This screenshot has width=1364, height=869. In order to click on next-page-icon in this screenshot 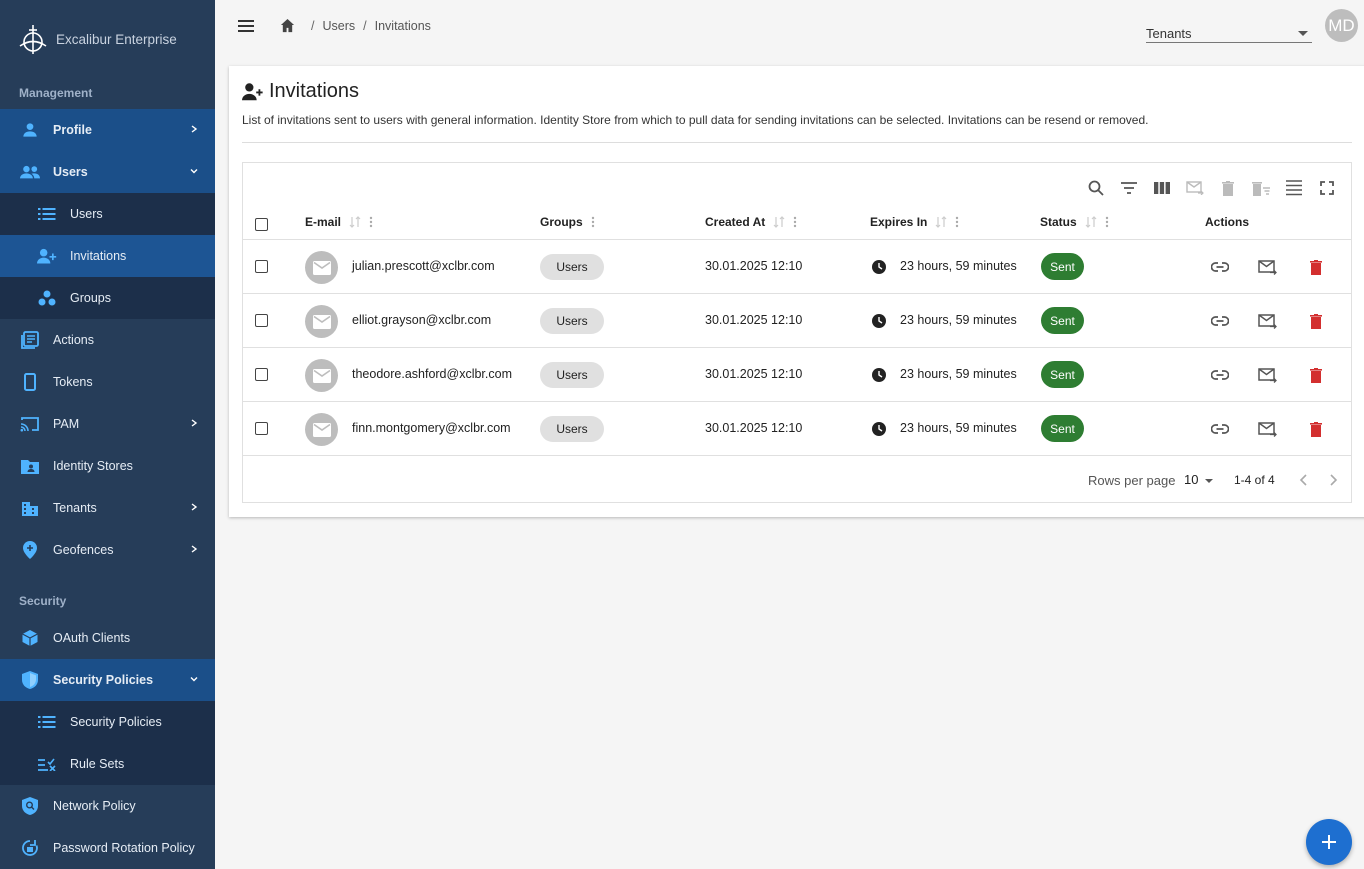, I will do `click(1333, 480)`.